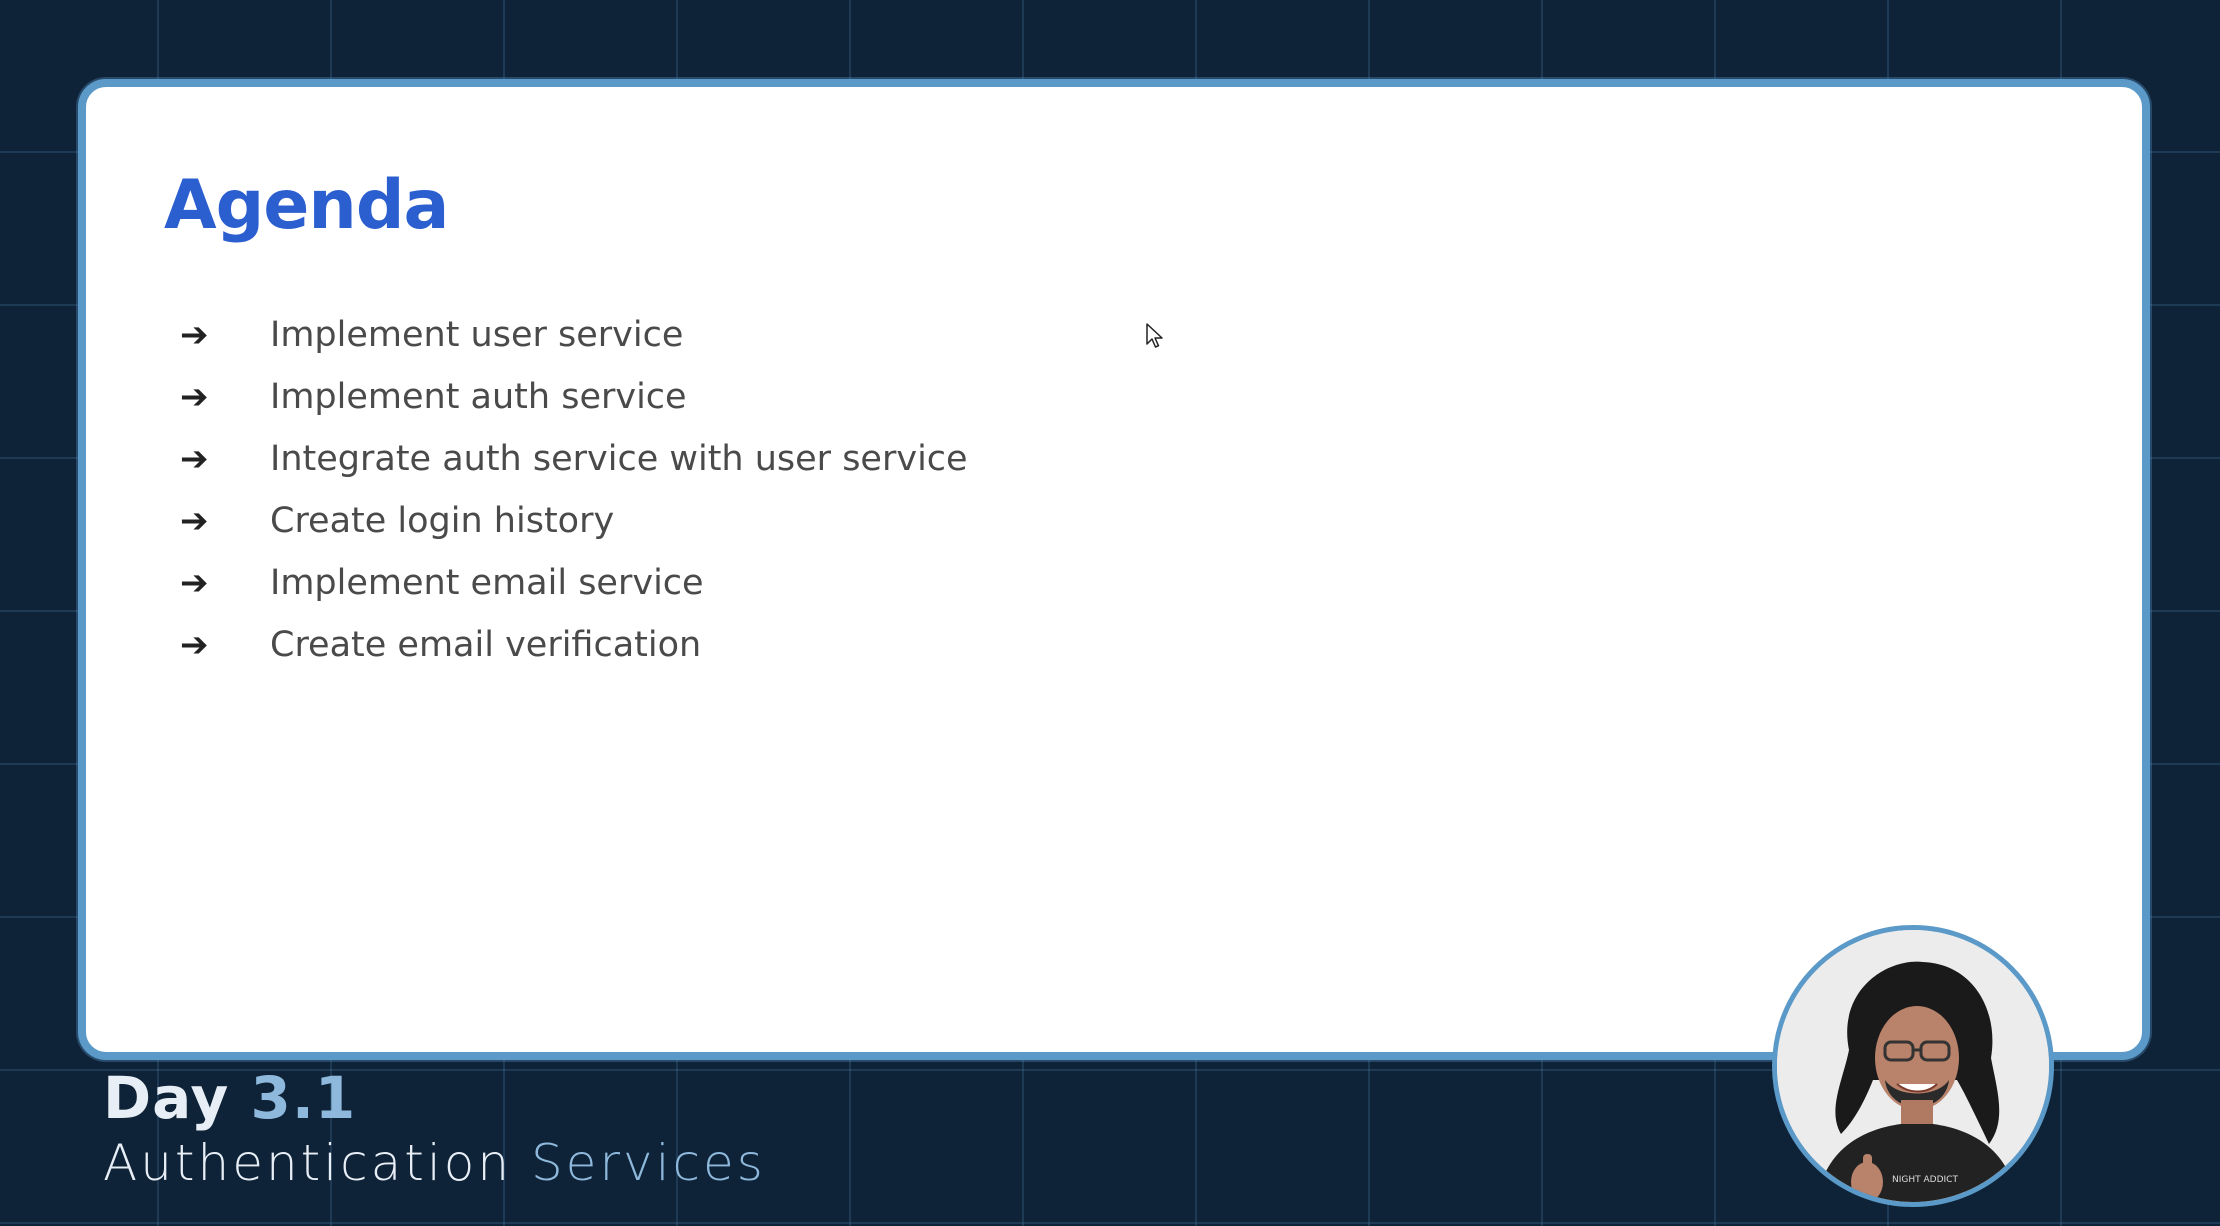  What do you see at coordinates (1925, 1180) in the screenshot?
I see `shirt-text: NIGHT ADDICT` at bounding box center [1925, 1180].